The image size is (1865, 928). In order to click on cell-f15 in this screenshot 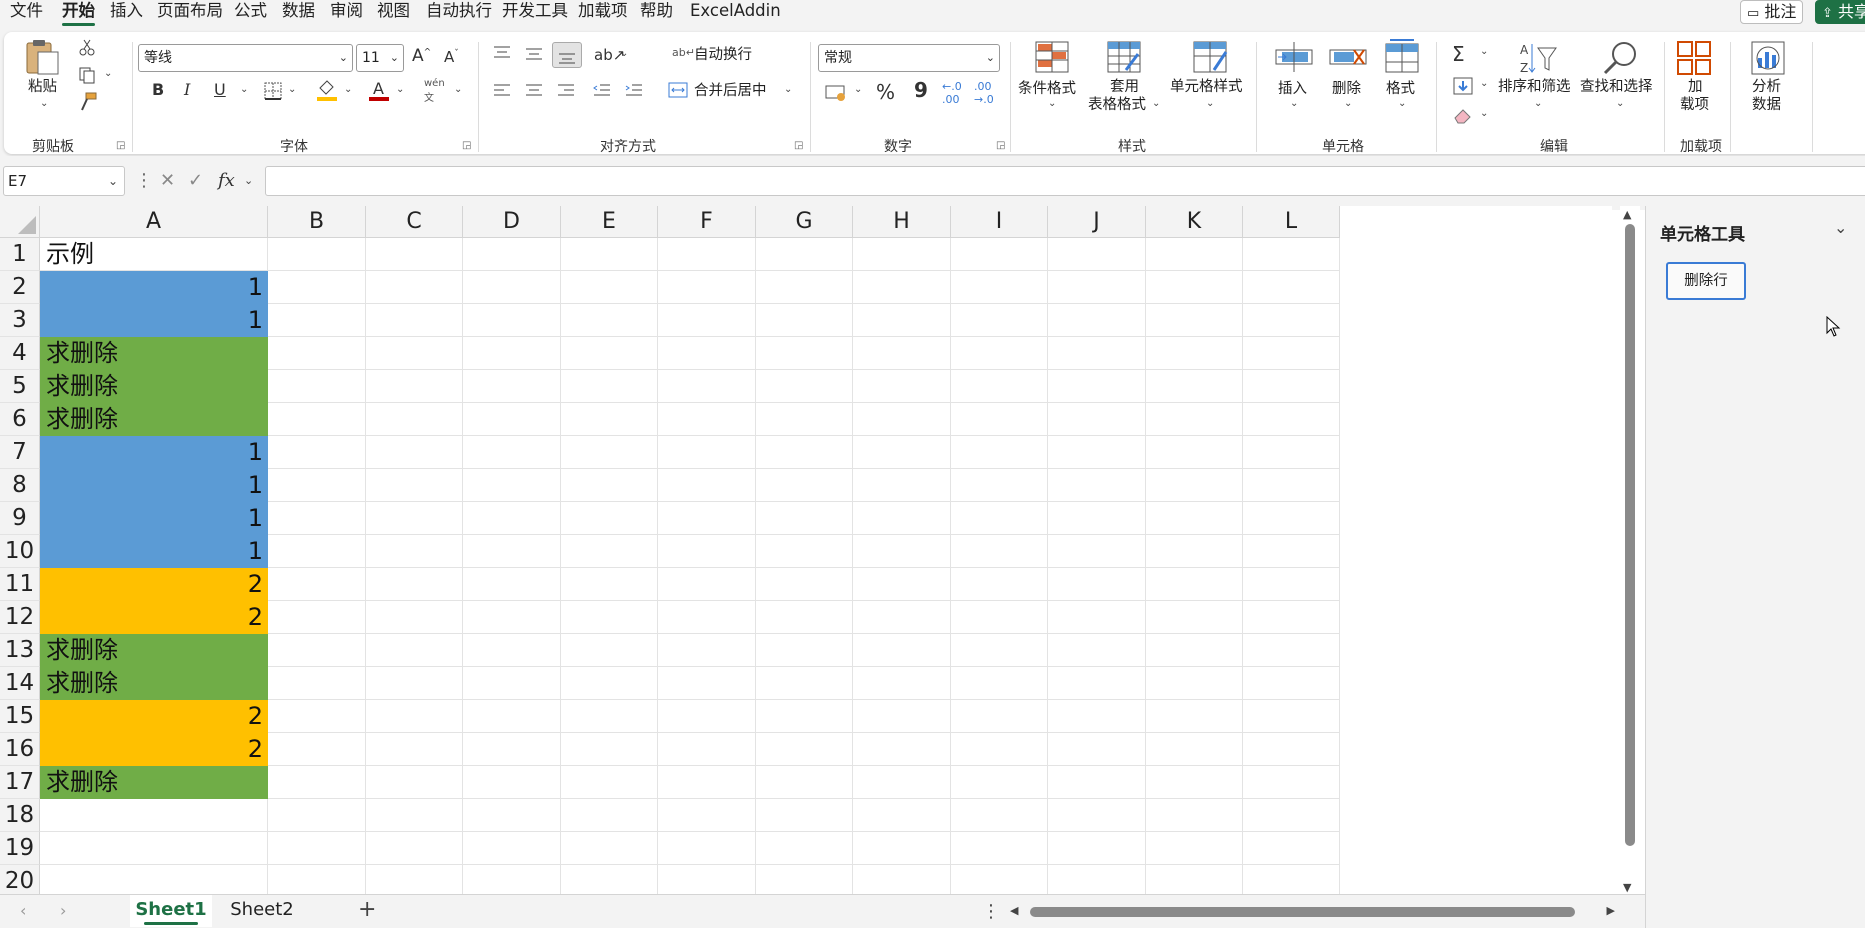, I will do `click(707, 716)`.